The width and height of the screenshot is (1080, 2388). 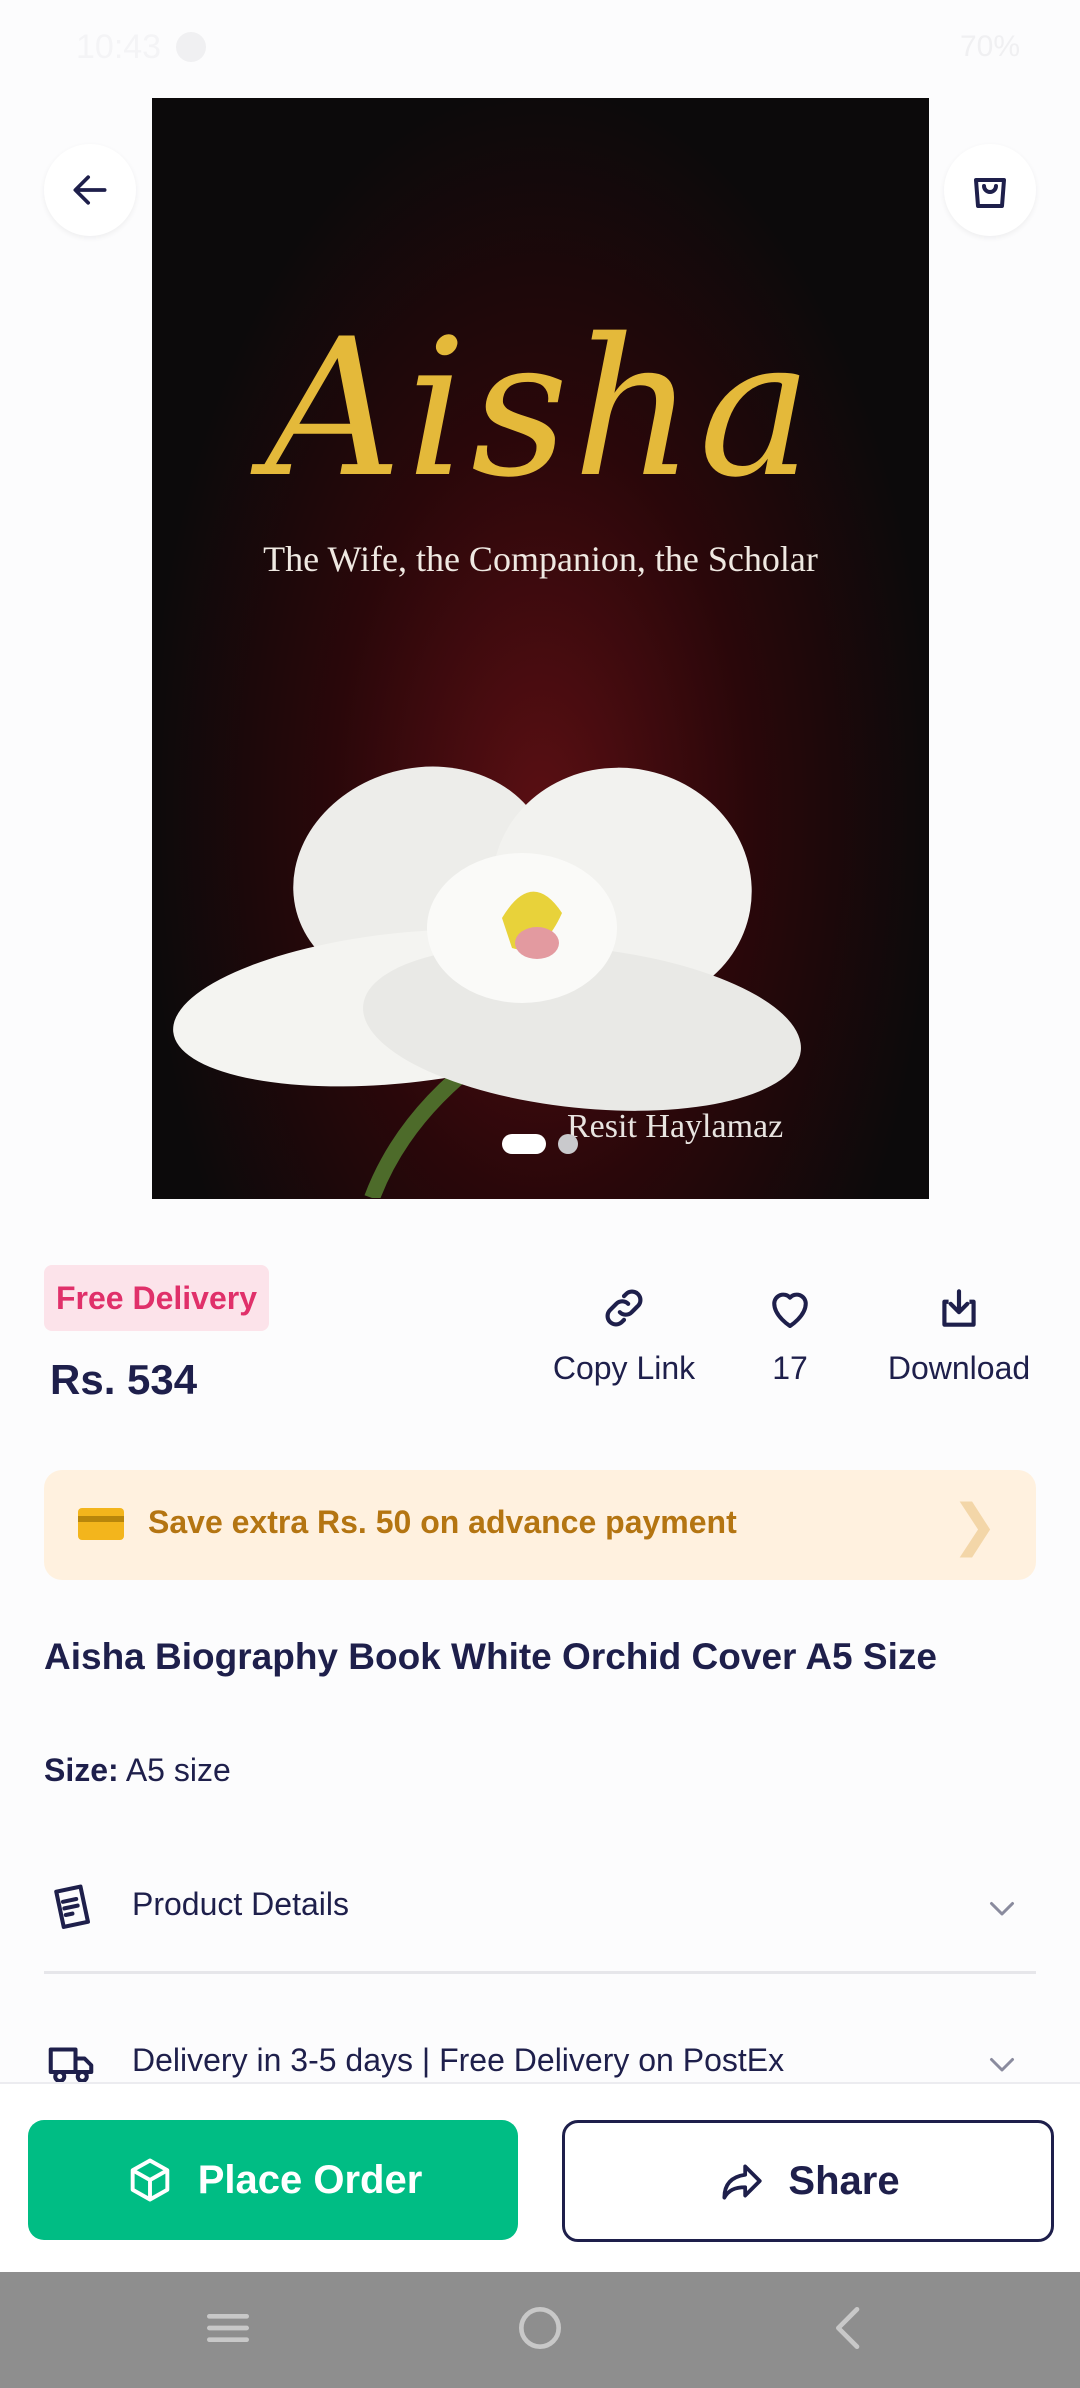 I want to click on download-icon, so click(x=959, y=1308).